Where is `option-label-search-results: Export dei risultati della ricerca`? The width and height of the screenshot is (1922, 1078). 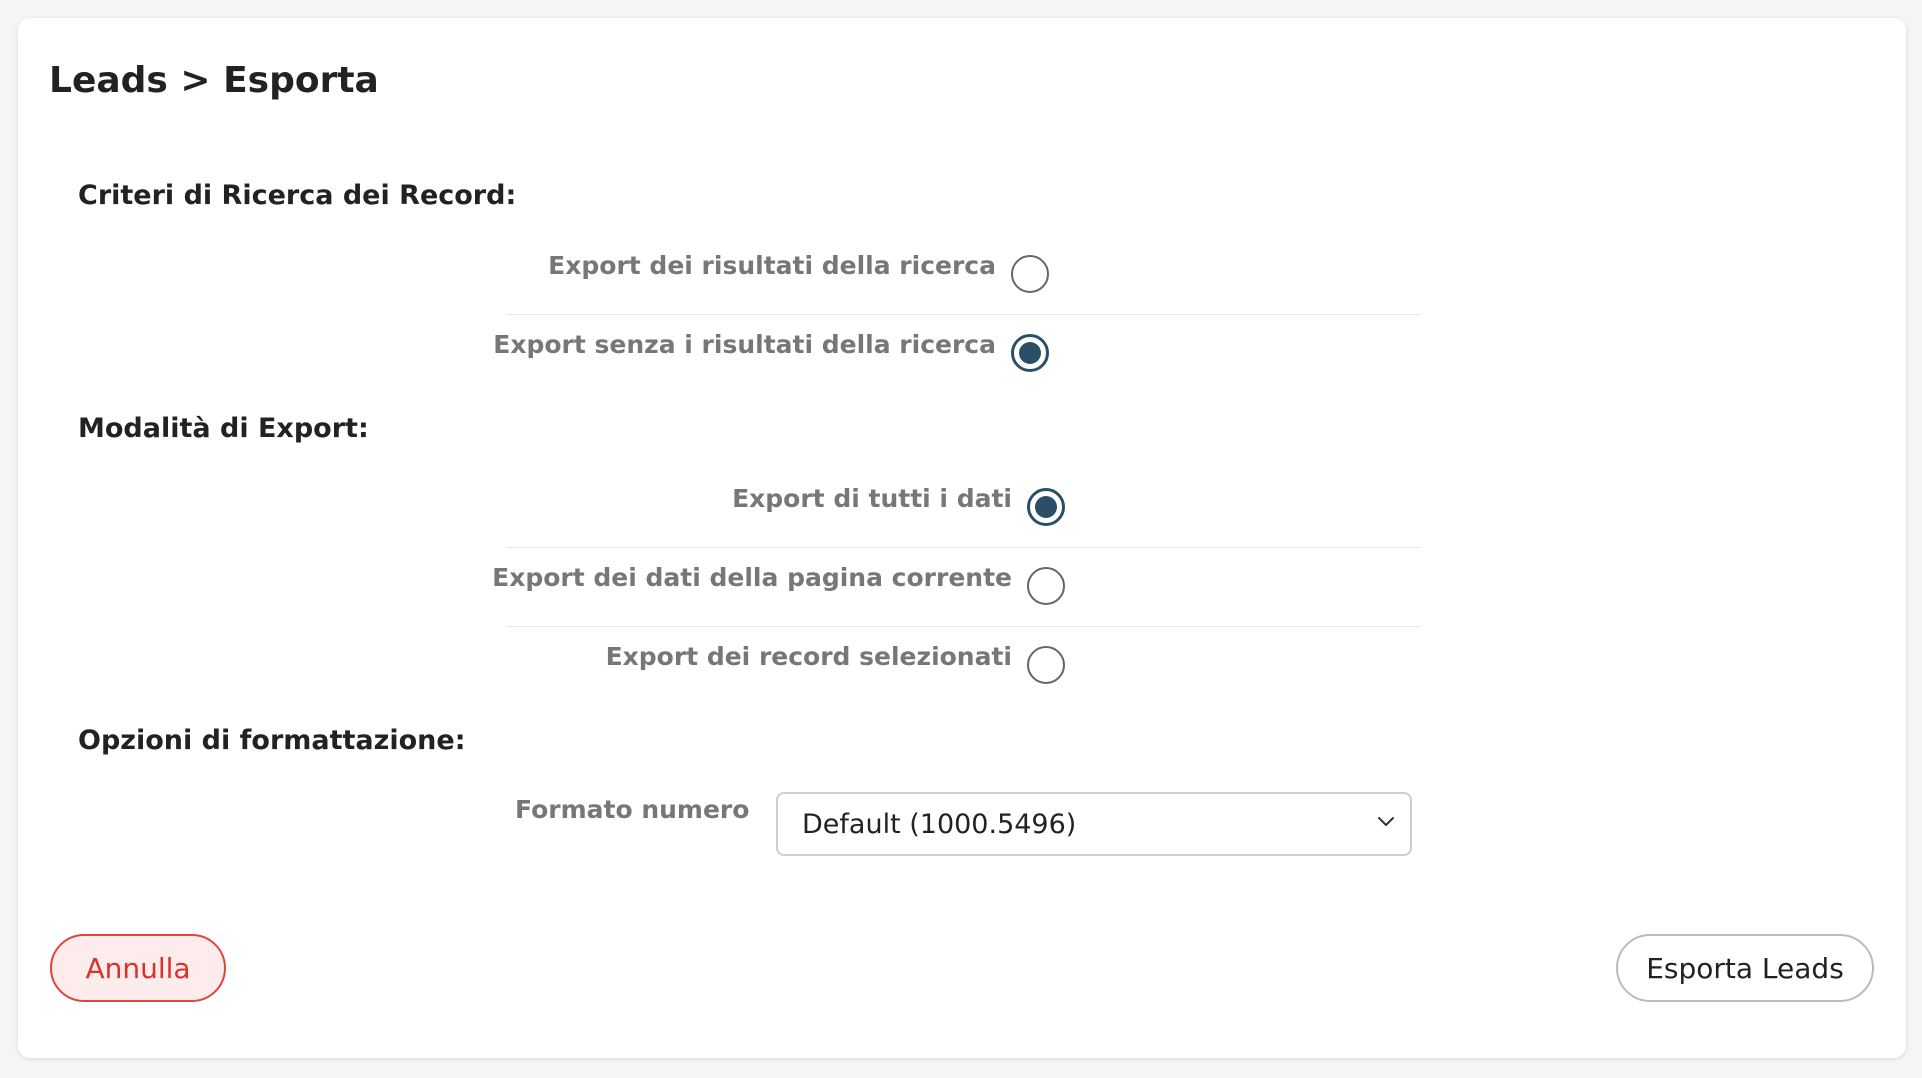 option-label-search-results: Export dei risultati della ricerca is located at coordinates (772, 265).